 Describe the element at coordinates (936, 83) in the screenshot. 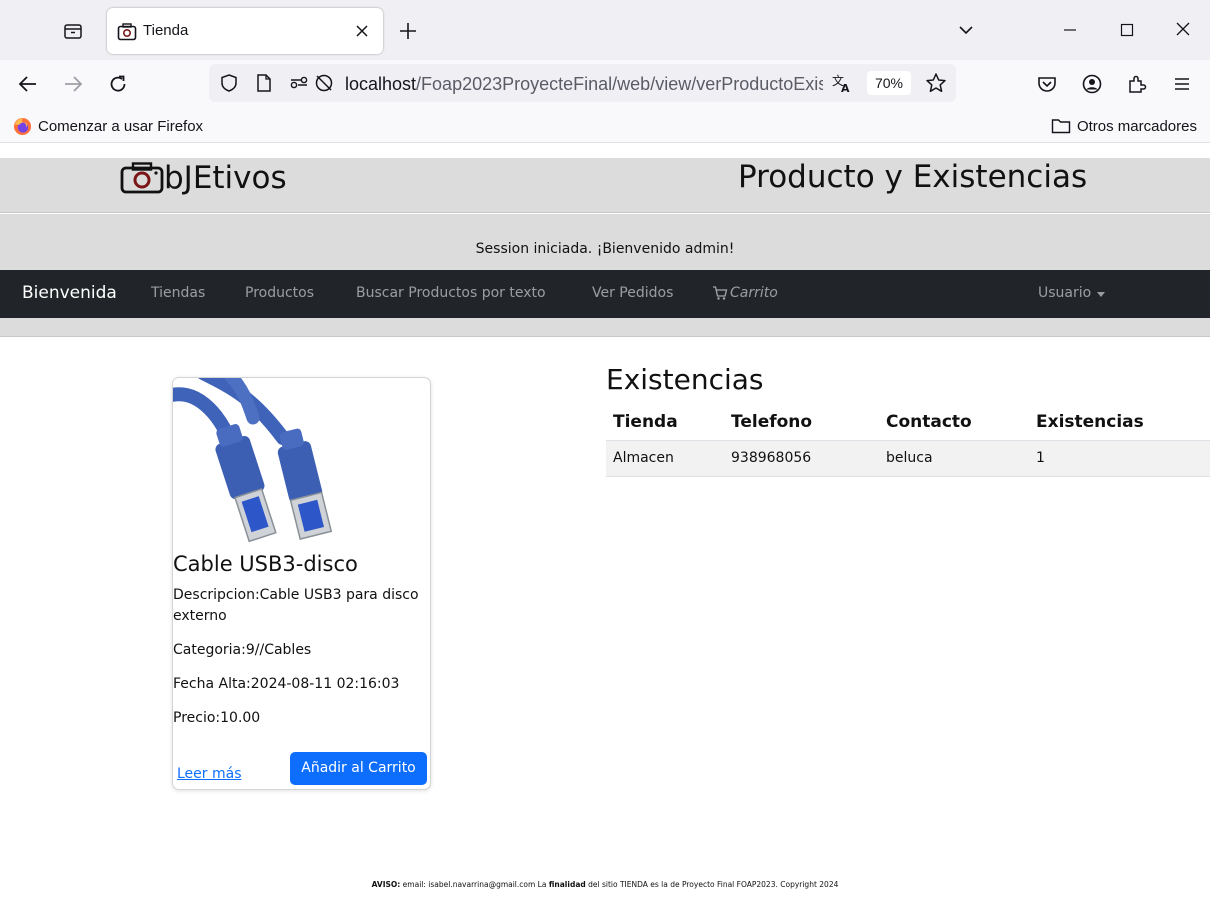

I see `bookmark-star-icon` at that location.